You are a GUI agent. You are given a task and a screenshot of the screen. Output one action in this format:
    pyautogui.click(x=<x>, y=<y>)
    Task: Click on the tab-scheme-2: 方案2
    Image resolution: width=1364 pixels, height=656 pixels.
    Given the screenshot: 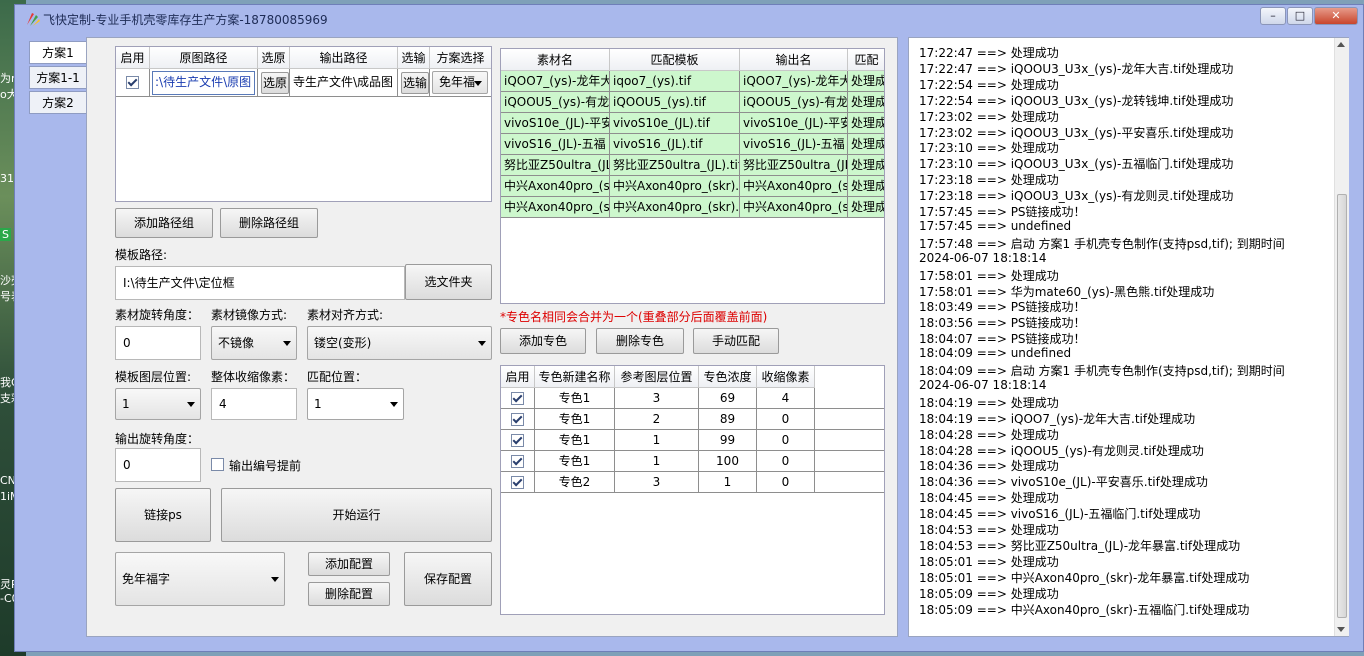 What is the action you would take?
    pyautogui.click(x=58, y=102)
    